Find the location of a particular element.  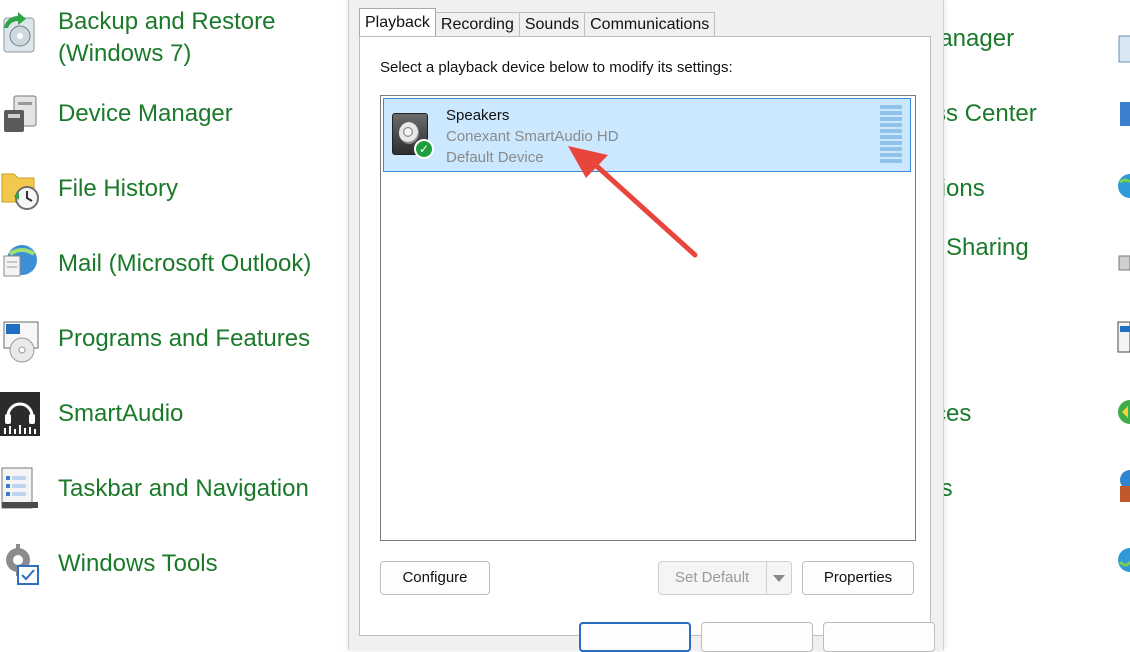

ok-button is located at coordinates (635, 637).